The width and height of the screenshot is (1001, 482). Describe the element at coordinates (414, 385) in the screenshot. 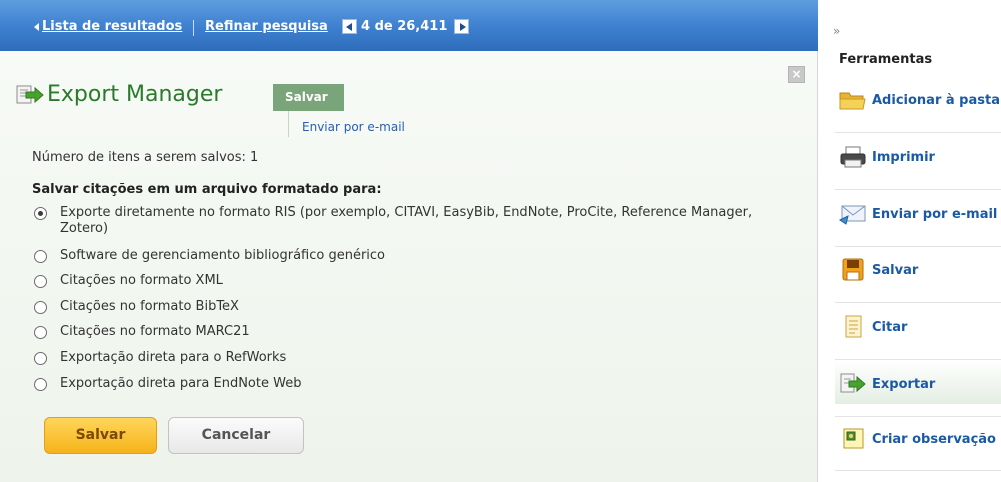

I see `format-option-endnote-web: Exportação direta para EndNote Web` at that location.